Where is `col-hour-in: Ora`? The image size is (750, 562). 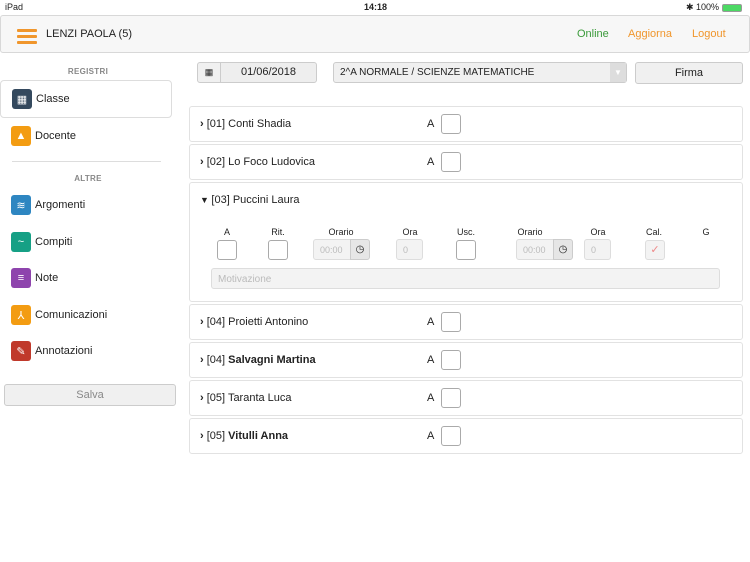
col-hour-in: Ora is located at coordinates (410, 232).